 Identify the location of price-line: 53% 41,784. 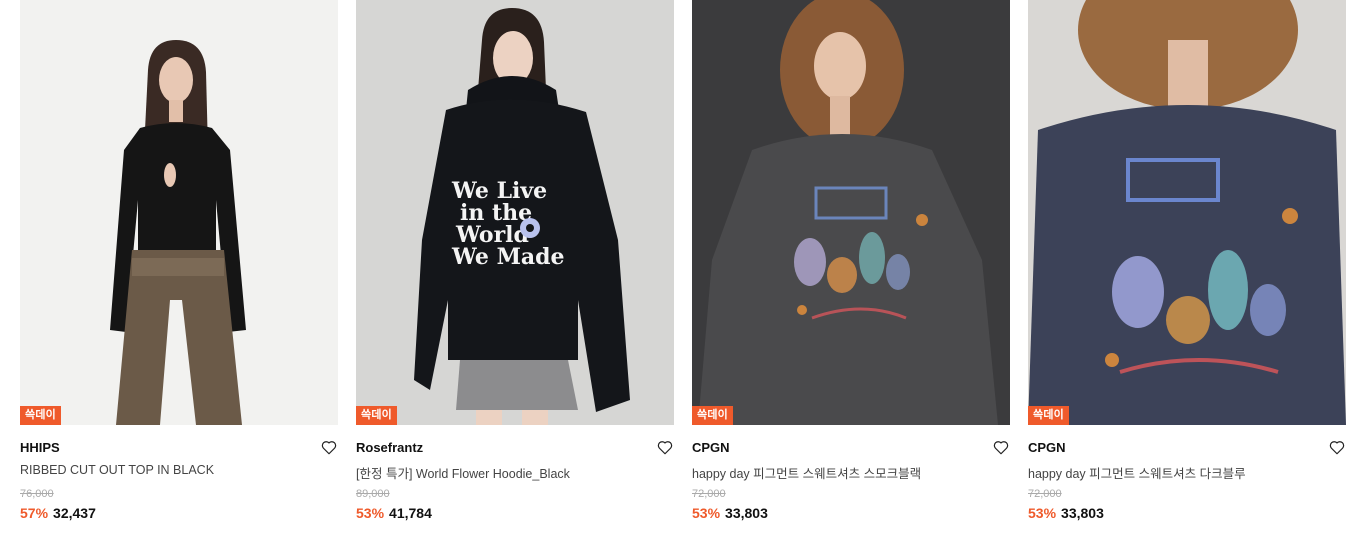
(394, 513).